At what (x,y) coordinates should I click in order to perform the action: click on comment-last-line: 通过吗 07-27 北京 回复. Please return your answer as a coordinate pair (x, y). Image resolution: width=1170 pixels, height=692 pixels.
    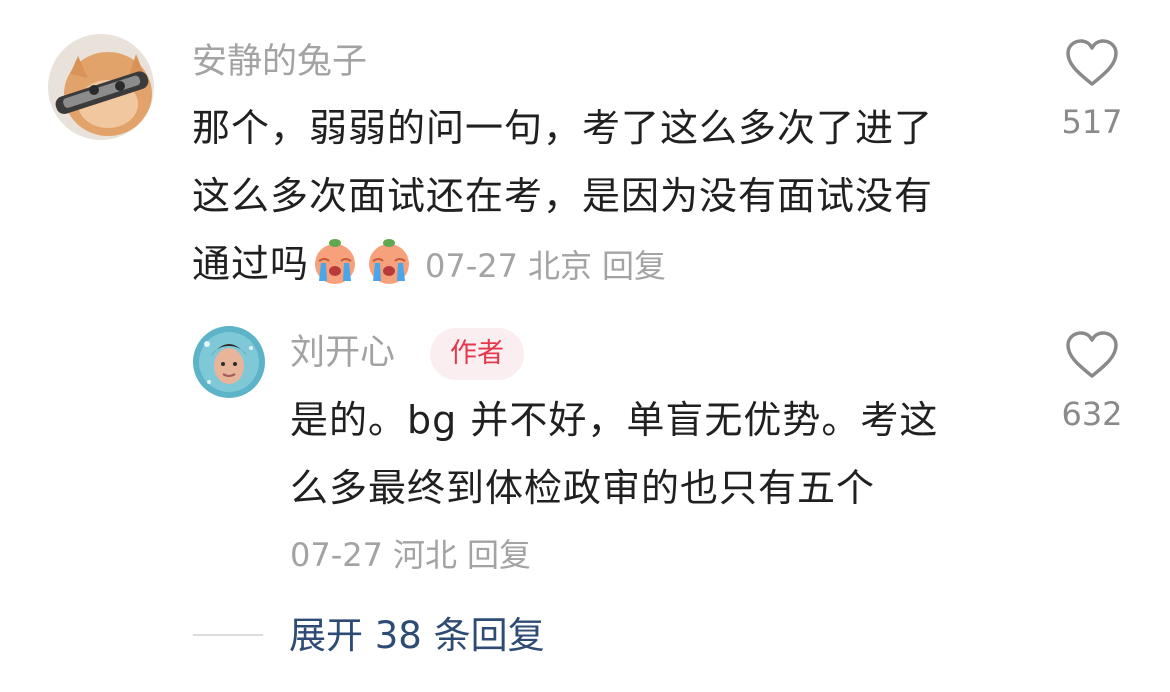
    Looking at the image, I should click on (602, 264).